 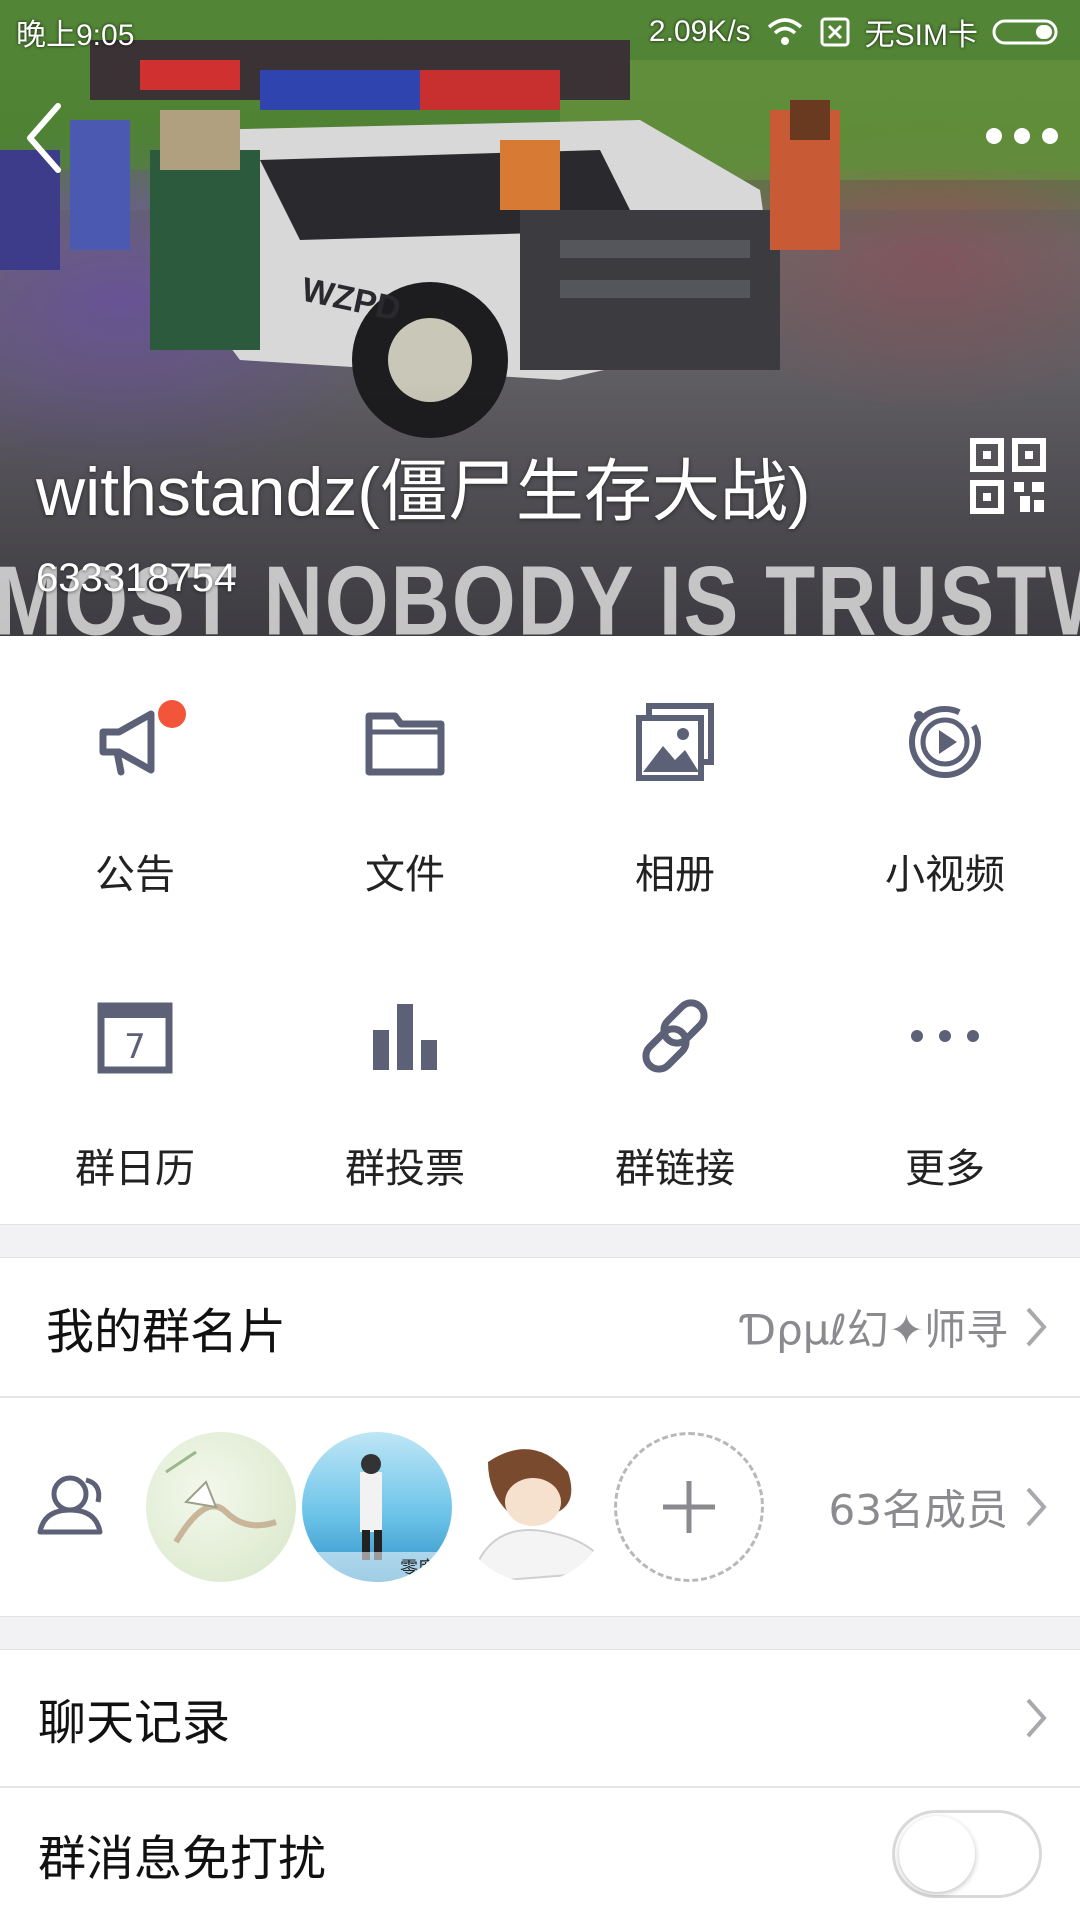 What do you see at coordinates (918, 1510) in the screenshot?
I see `member-count: 63名成员` at bounding box center [918, 1510].